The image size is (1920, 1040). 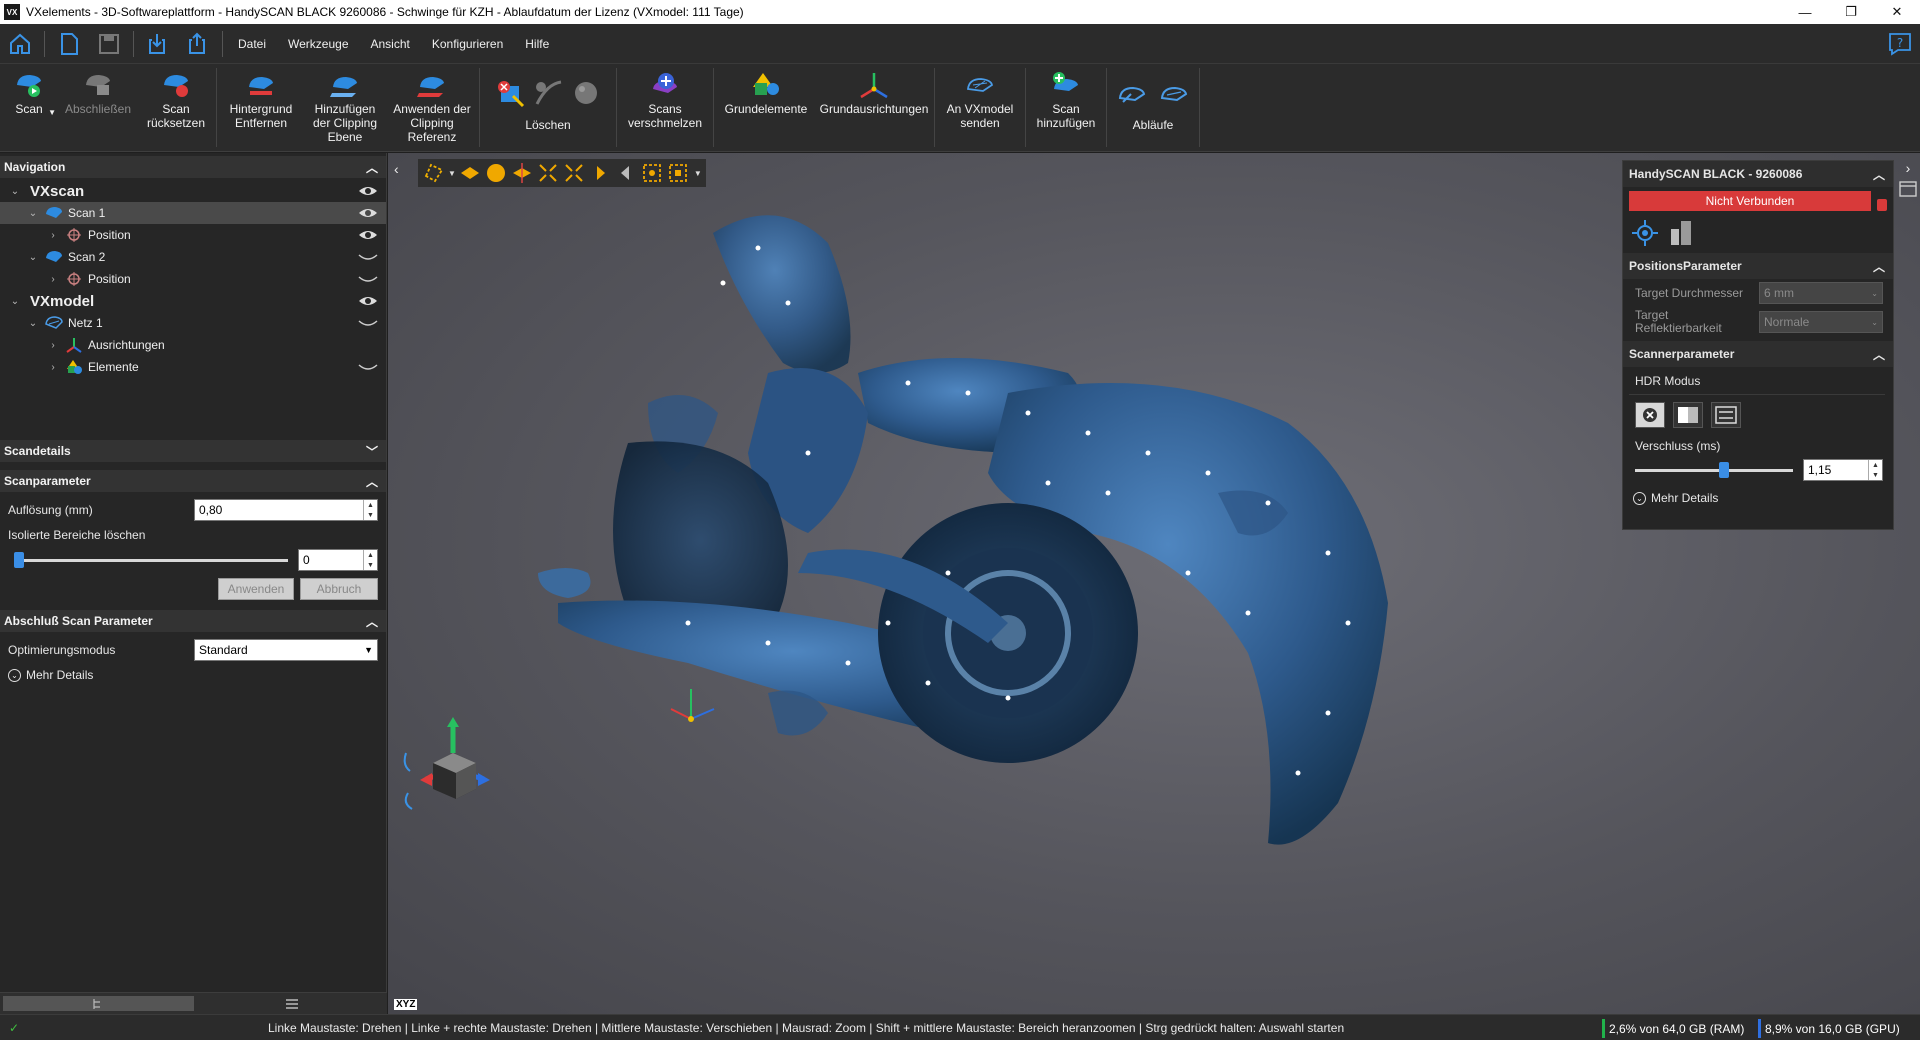 I want to click on grundausrichtungen-button: Grundausrichtungen, so click(x=874, y=107).